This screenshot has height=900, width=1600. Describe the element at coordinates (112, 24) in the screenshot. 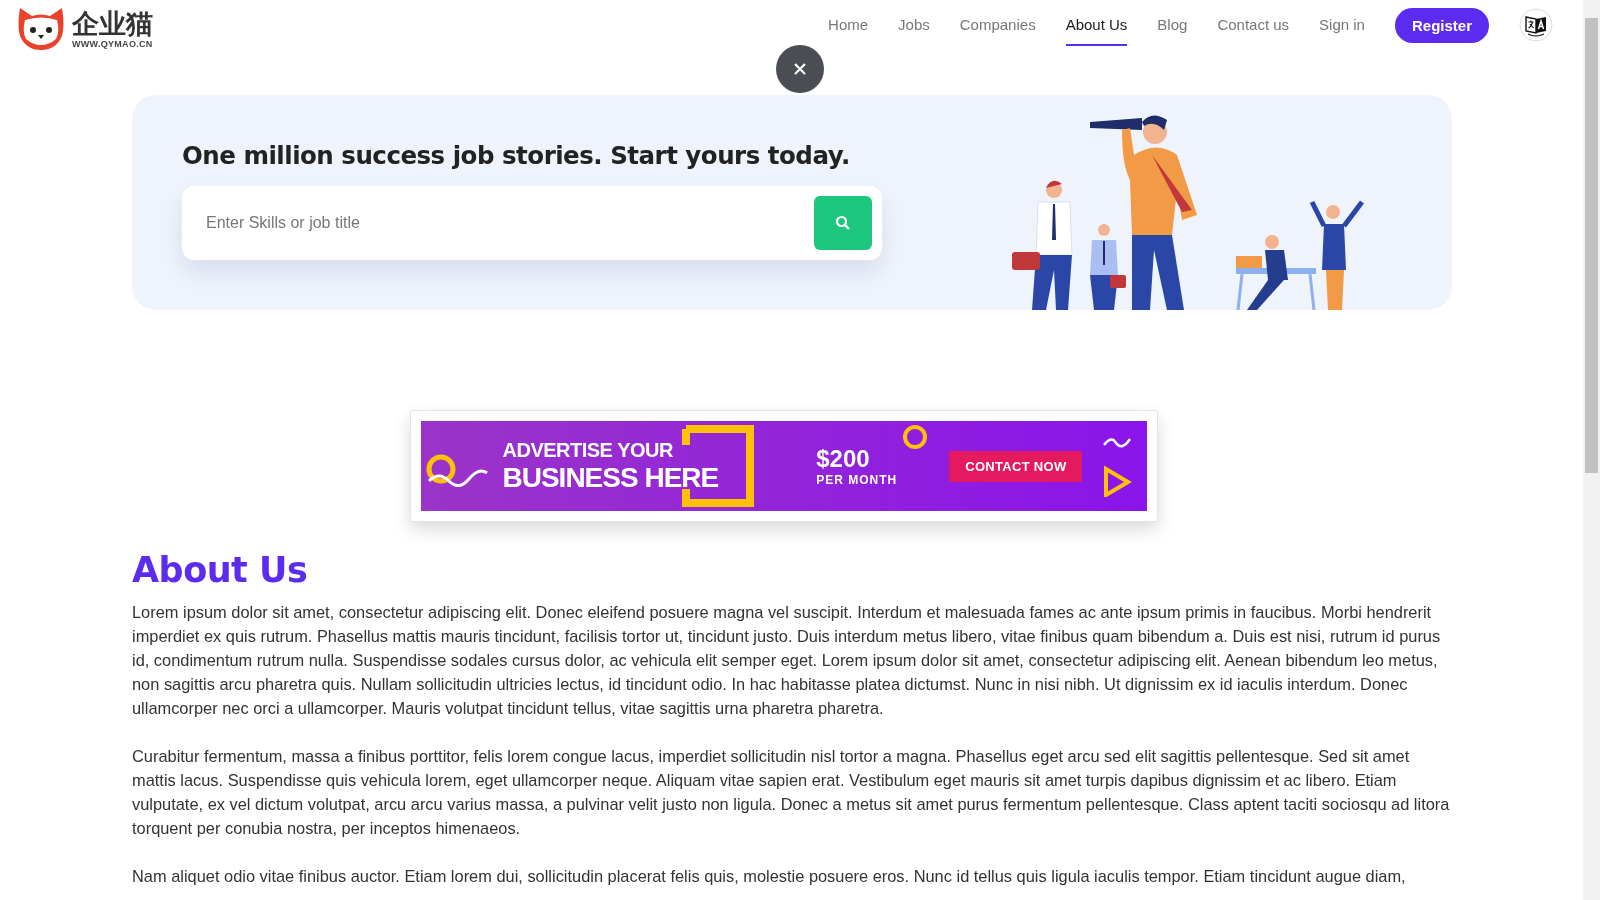

I see `logo-name: 企业猫` at that location.